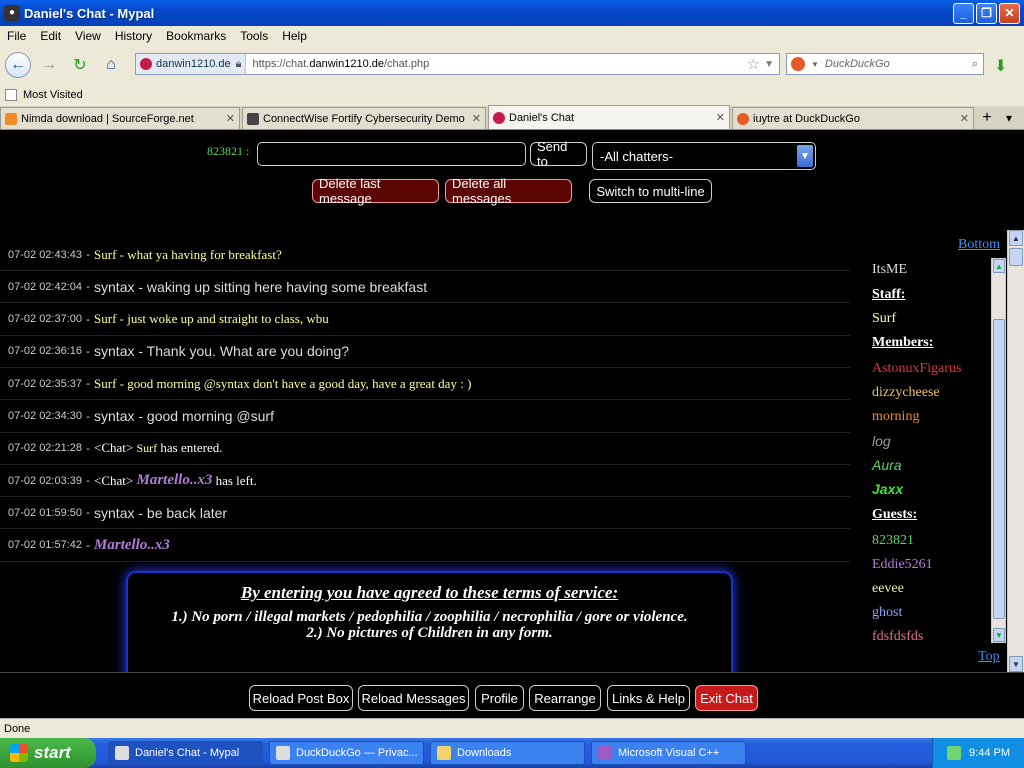 The height and width of the screenshot is (768, 1024). I want to click on menu-help: Help, so click(294, 36).